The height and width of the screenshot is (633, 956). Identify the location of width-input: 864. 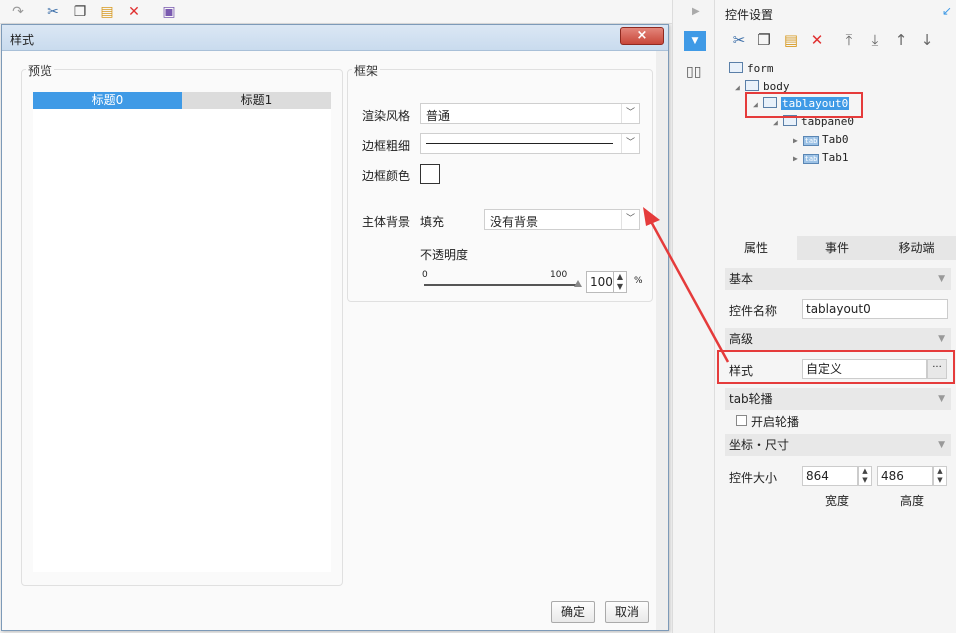
(830, 476).